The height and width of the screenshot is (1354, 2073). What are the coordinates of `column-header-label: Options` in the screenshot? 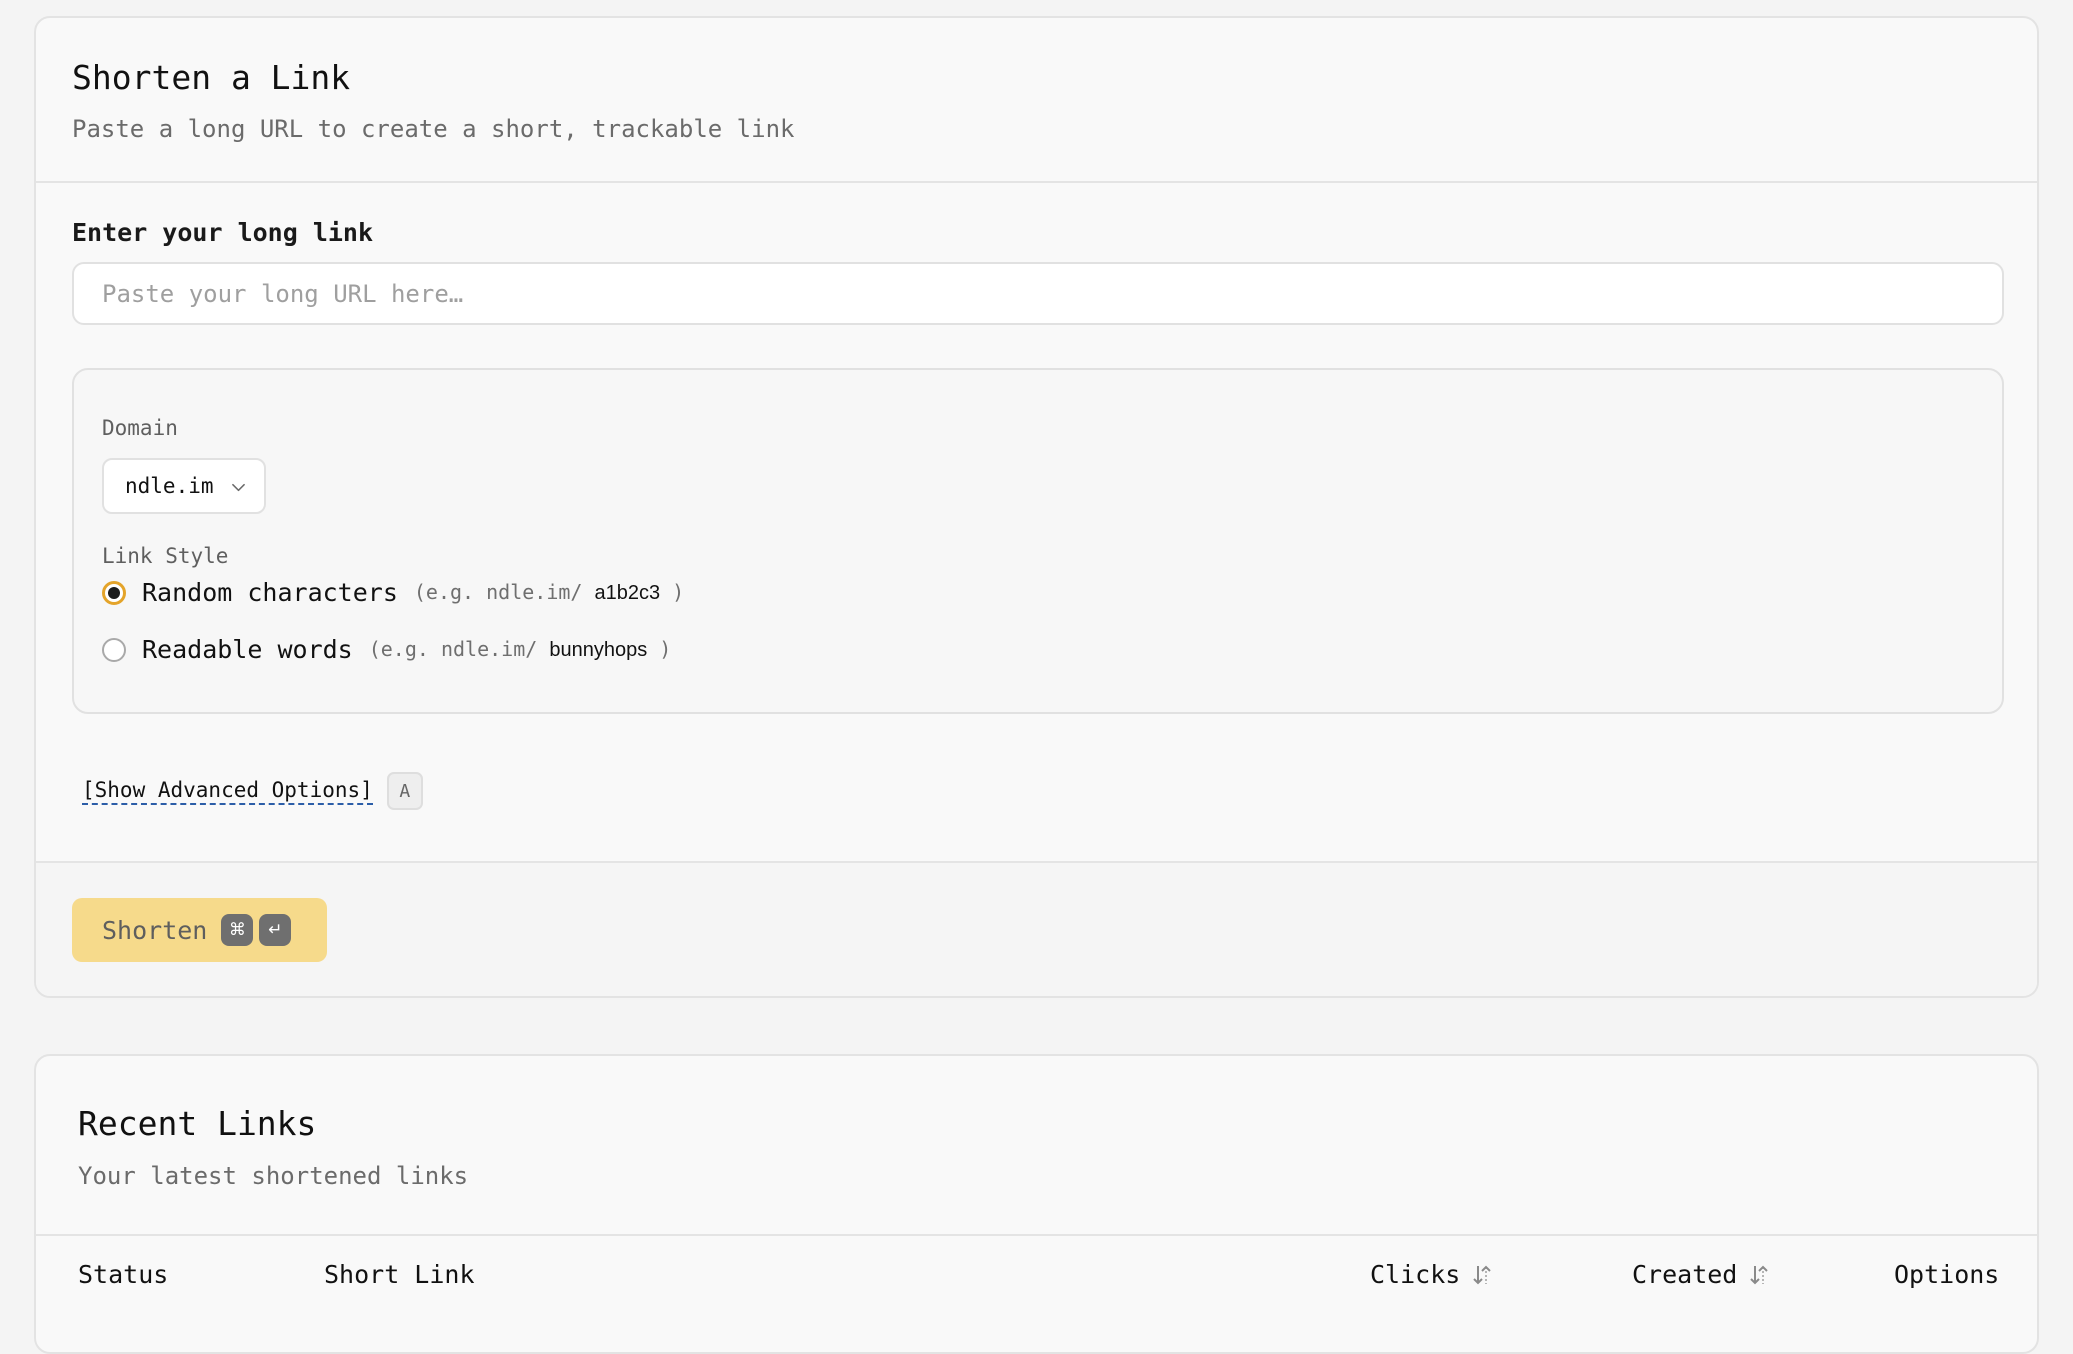 It's located at (1947, 1274).